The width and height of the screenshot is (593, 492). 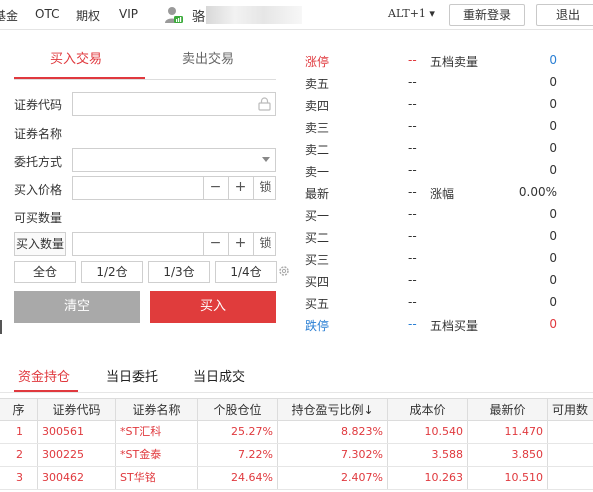 I want to click on tab-divider, so click(x=145, y=79).